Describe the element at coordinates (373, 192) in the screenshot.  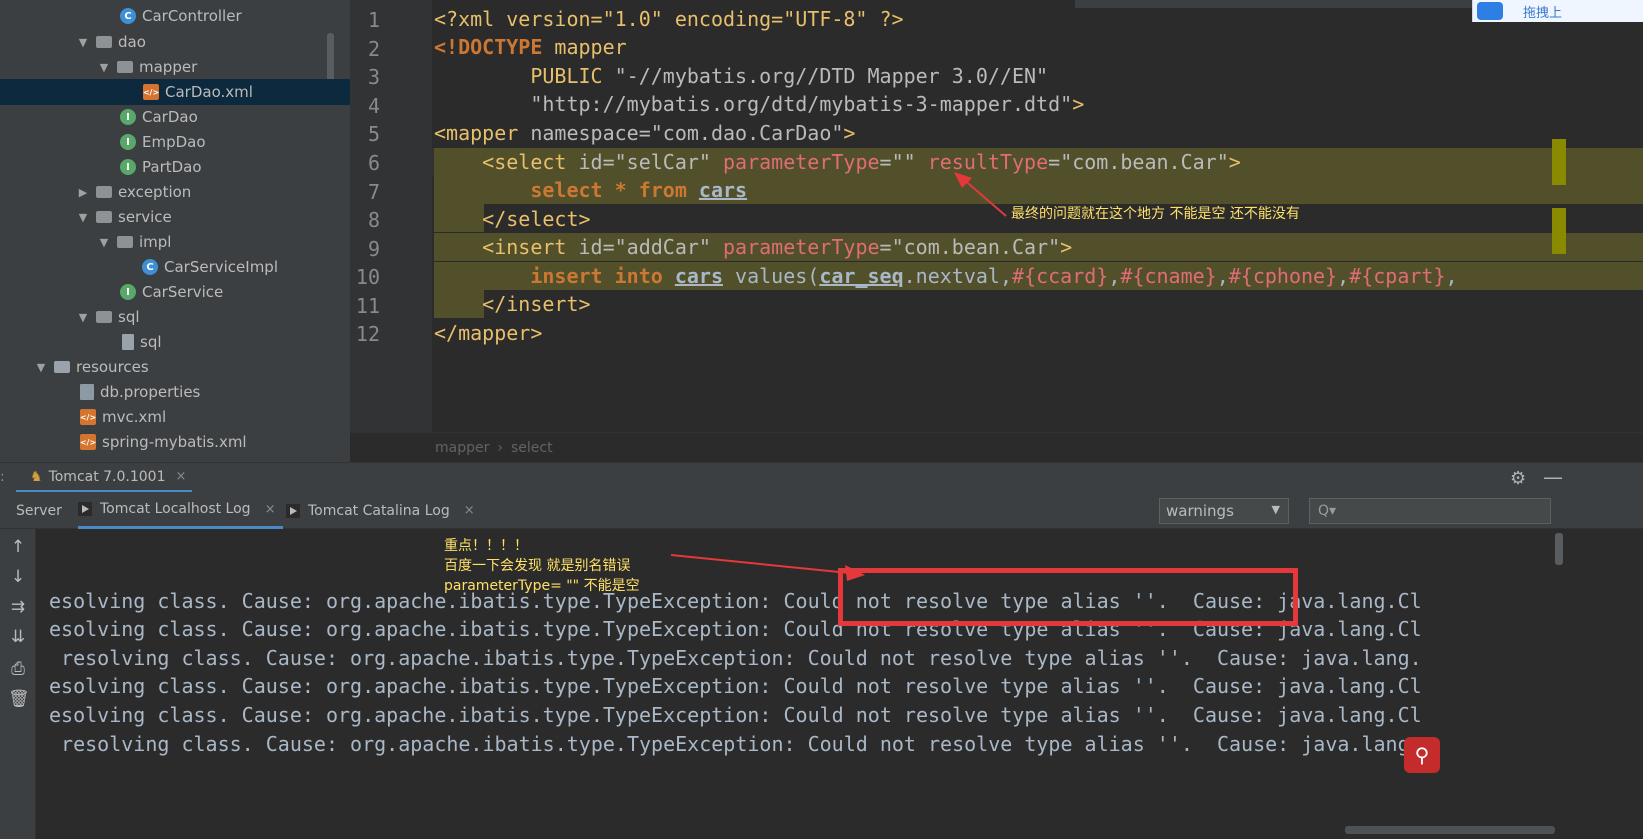
I see `line-number: 7` at that location.